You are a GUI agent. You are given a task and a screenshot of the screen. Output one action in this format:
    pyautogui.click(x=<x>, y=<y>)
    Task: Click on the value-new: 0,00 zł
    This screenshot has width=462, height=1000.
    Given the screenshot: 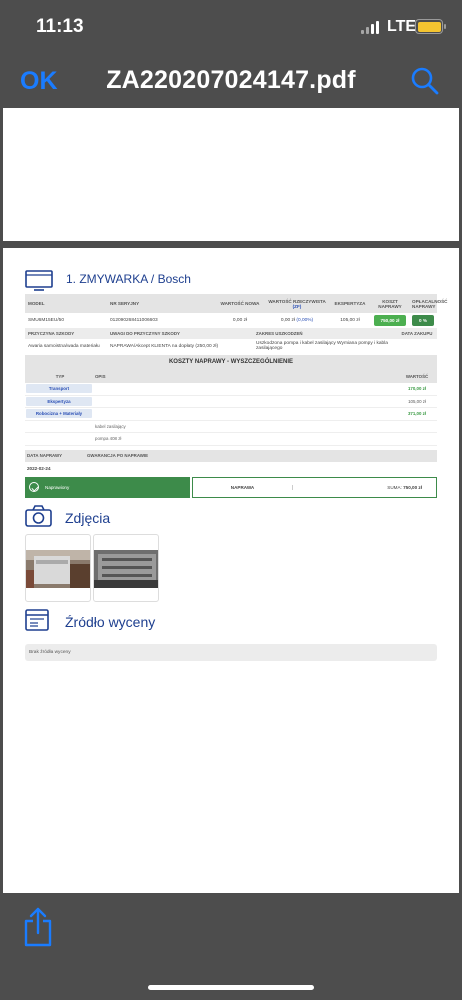 What is the action you would take?
    pyautogui.click(x=240, y=320)
    